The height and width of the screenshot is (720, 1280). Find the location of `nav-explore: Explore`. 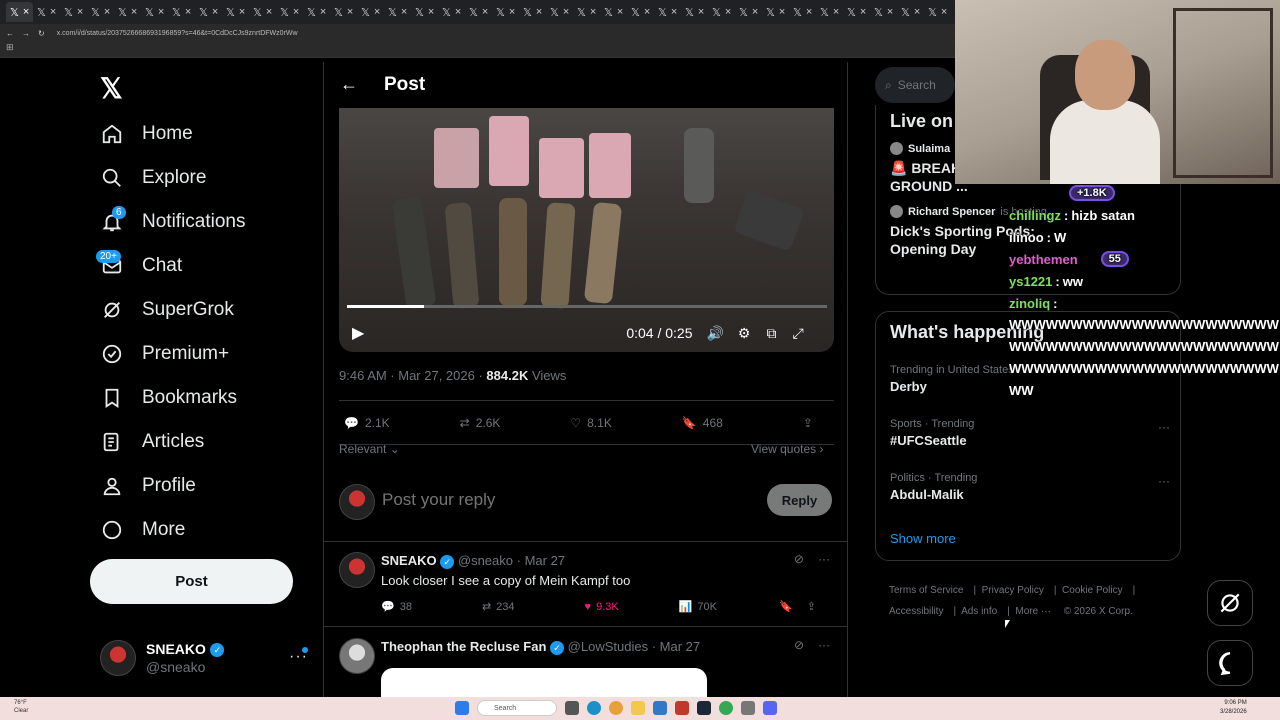

nav-explore: Explore is located at coordinates (173, 178).